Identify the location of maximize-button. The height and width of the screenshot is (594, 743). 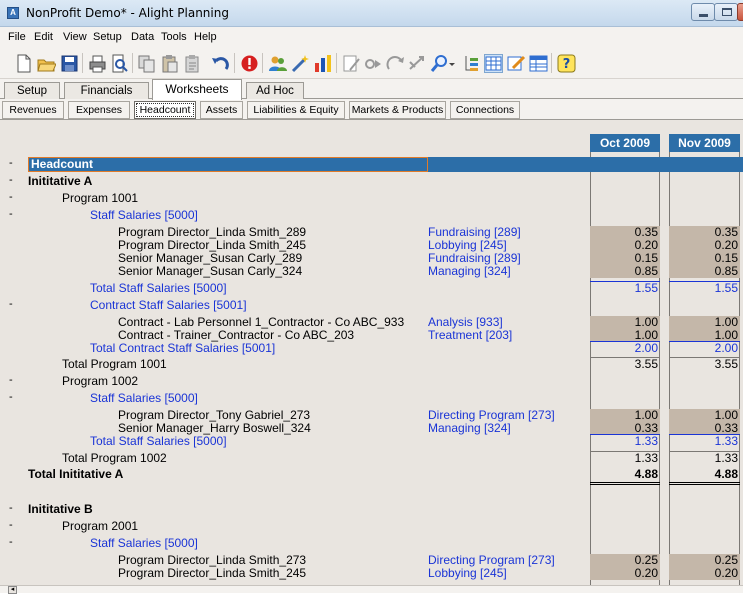
(726, 12).